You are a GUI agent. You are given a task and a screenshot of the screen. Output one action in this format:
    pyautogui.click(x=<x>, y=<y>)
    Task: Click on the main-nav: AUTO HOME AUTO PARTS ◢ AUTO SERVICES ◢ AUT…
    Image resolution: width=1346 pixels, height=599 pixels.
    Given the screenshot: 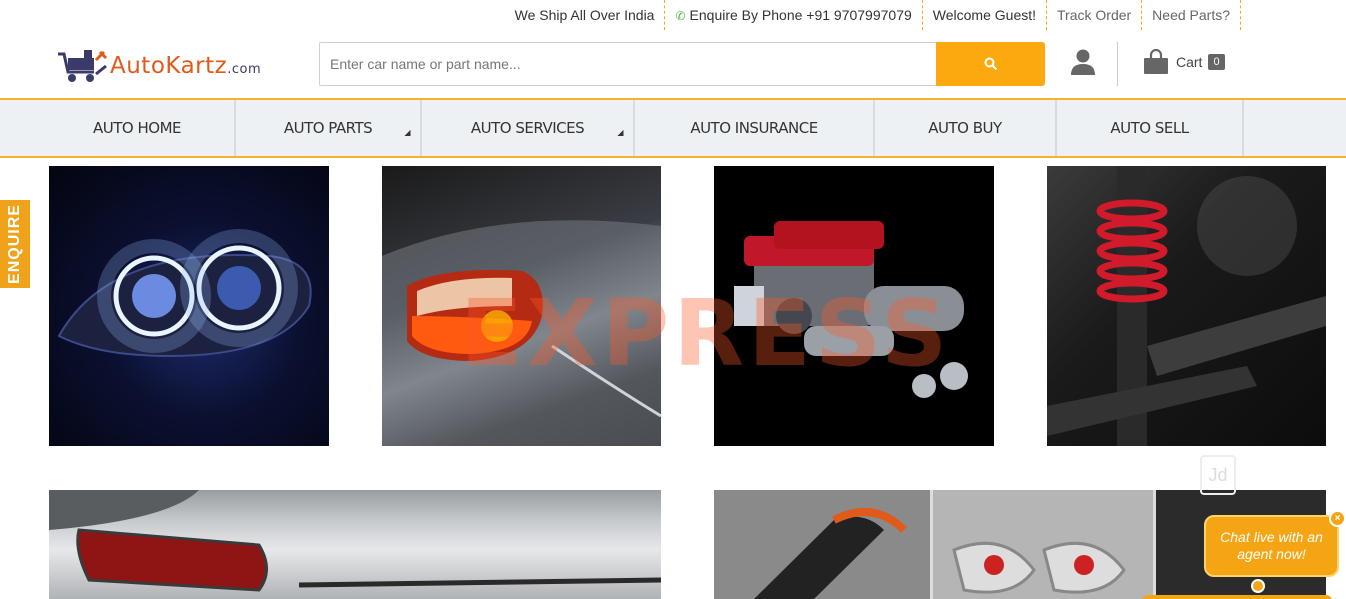 What is the action you would take?
    pyautogui.click(x=673, y=128)
    